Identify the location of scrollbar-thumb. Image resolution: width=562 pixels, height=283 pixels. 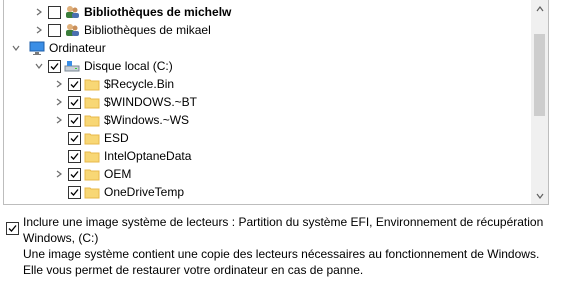
(539, 75).